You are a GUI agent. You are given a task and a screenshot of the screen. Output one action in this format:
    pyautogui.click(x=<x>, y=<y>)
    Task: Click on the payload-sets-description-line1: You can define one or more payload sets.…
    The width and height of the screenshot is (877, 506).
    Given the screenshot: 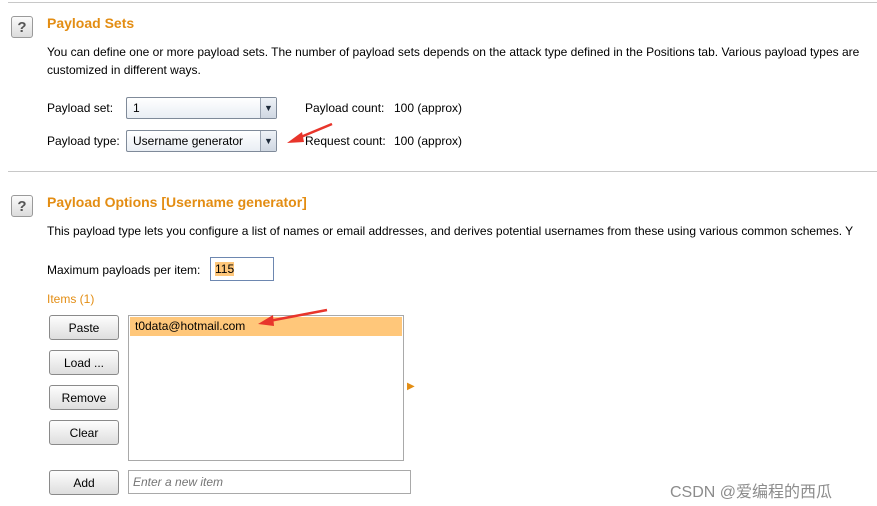 What is the action you would take?
    pyautogui.click(x=453, y=52)
    